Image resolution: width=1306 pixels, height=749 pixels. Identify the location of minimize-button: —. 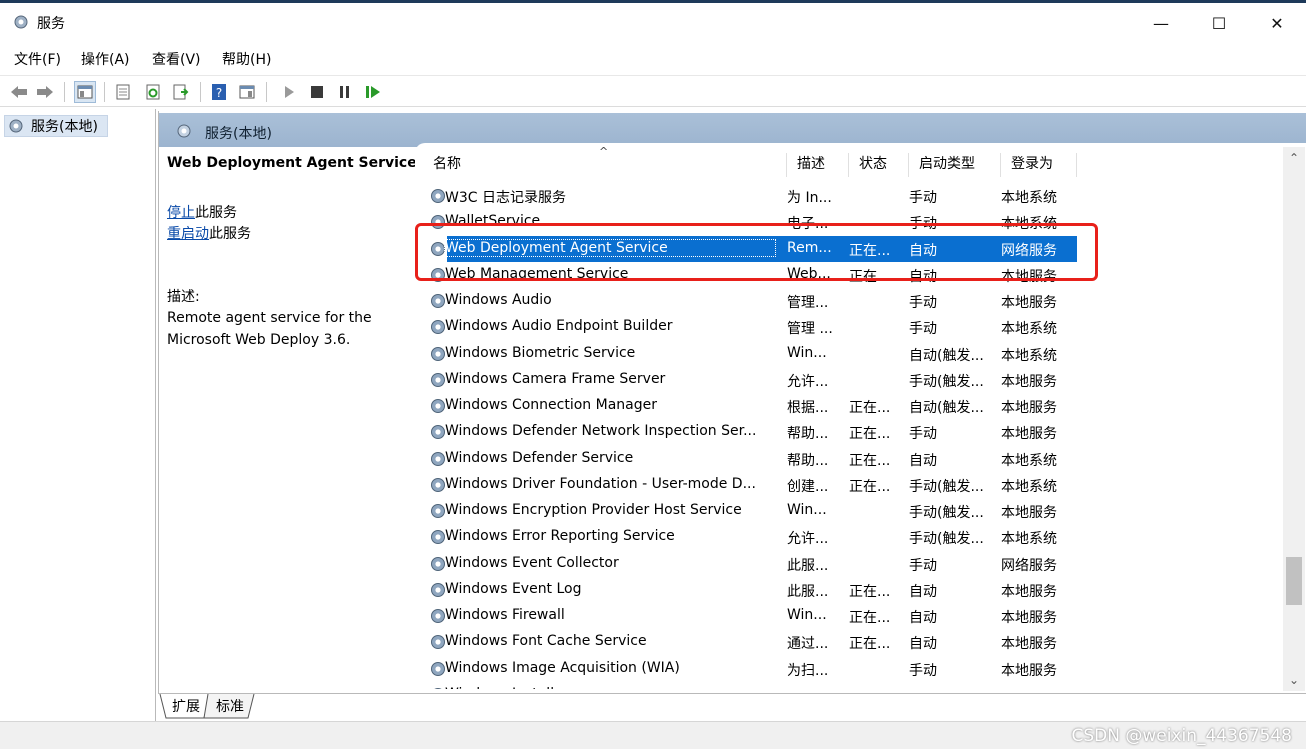
(1161, 23).